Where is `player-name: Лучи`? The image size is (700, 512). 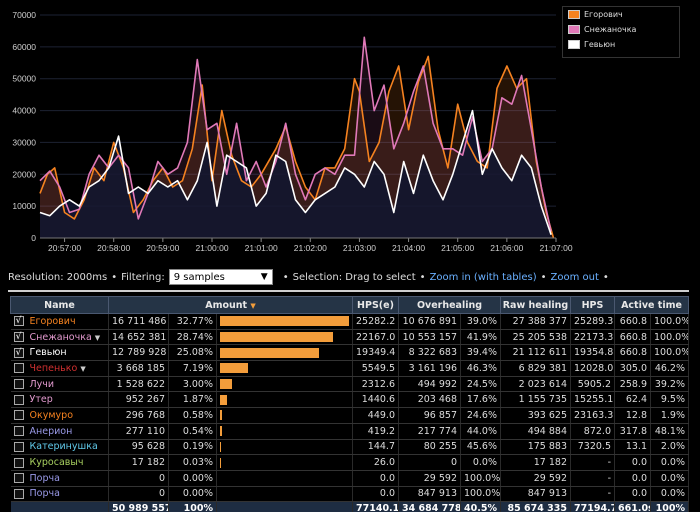 player-name: Лучи is located at coordinates (42, 384).